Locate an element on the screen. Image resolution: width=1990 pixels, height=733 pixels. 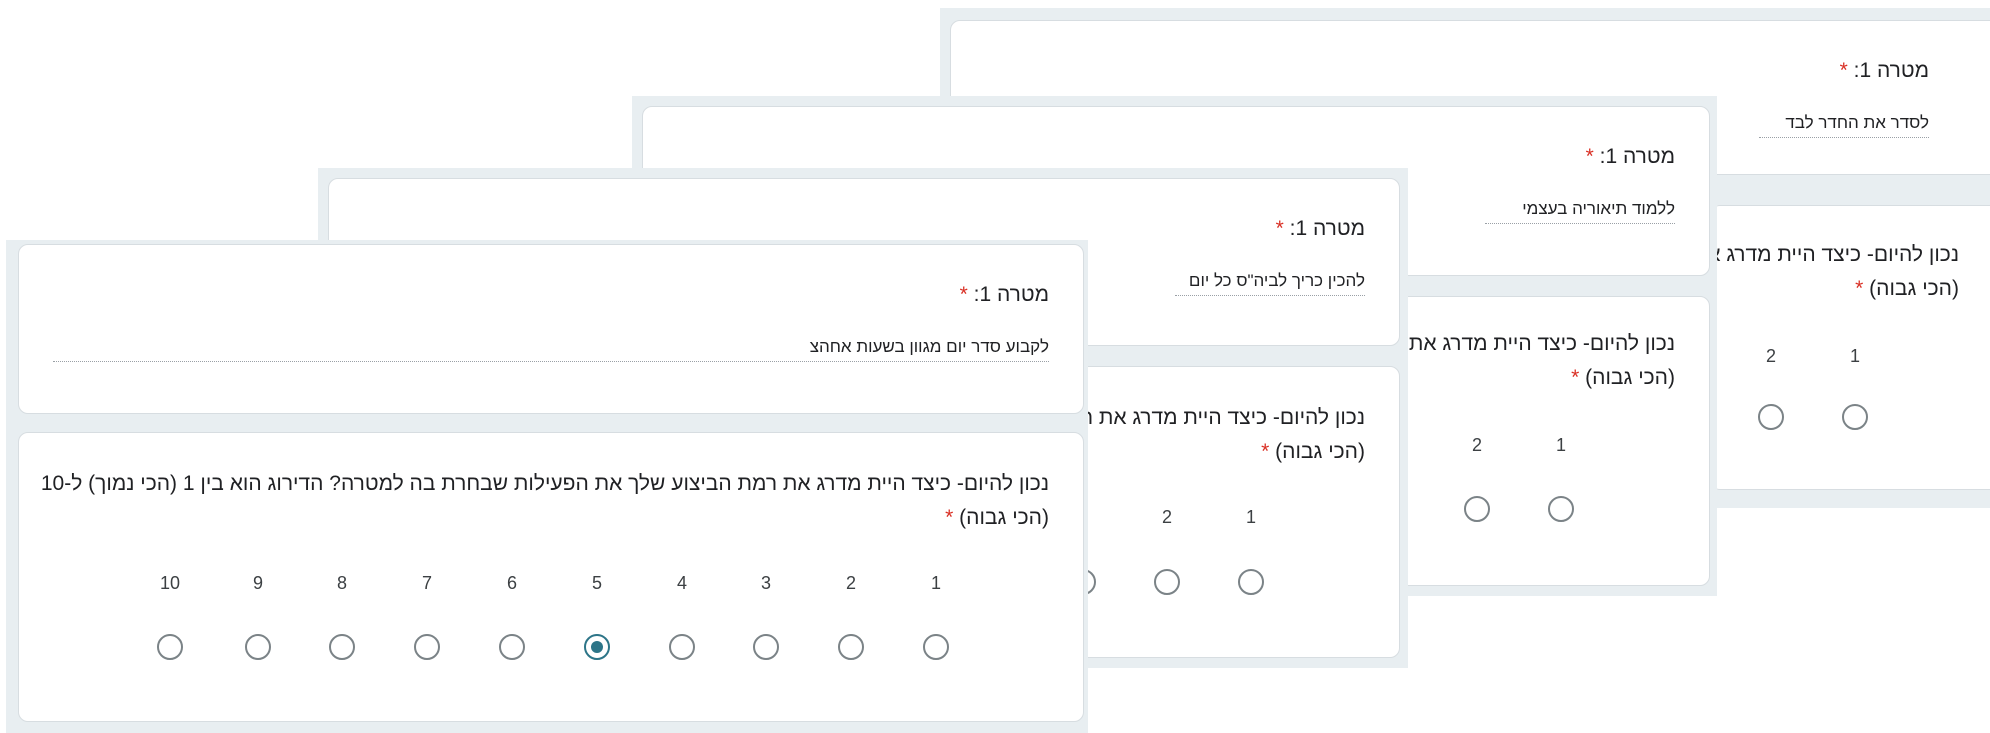
scale-label: 6 is located at coordinates (511, 583).